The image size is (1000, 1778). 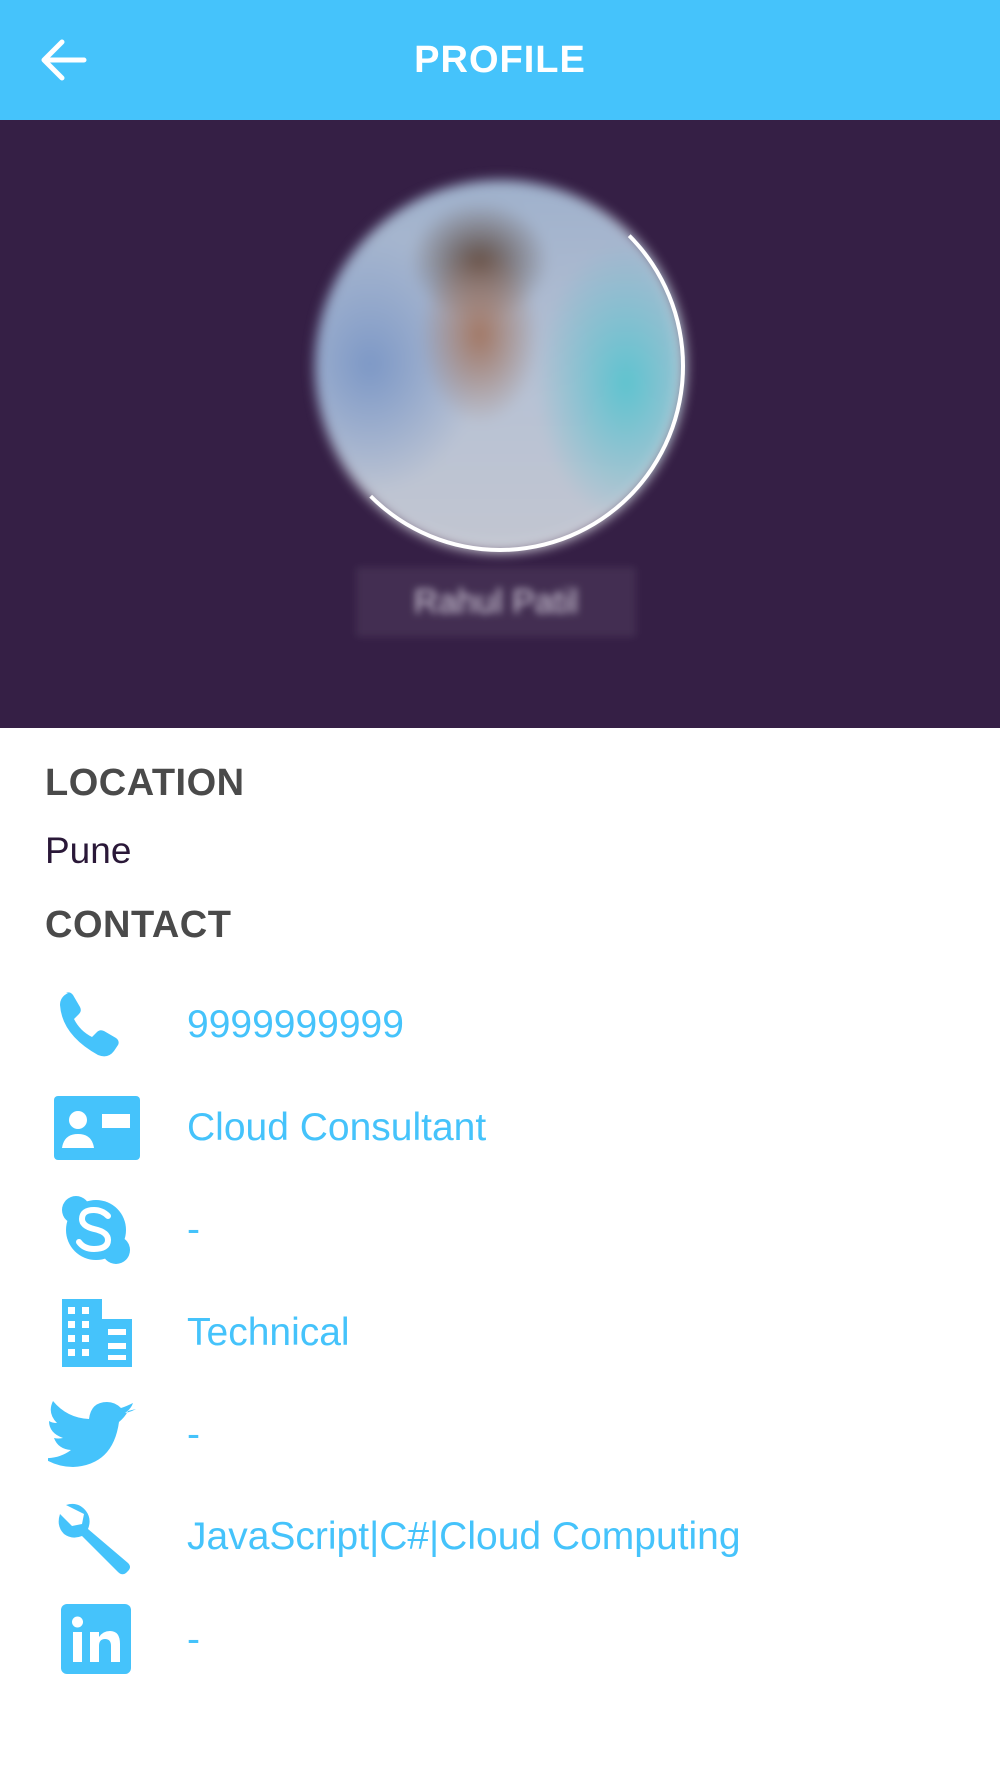 What do you see at coordinates (496, 602) in the screenshot?
I see `profile-name: Rahul Patil` at bounding box center [496, 602].